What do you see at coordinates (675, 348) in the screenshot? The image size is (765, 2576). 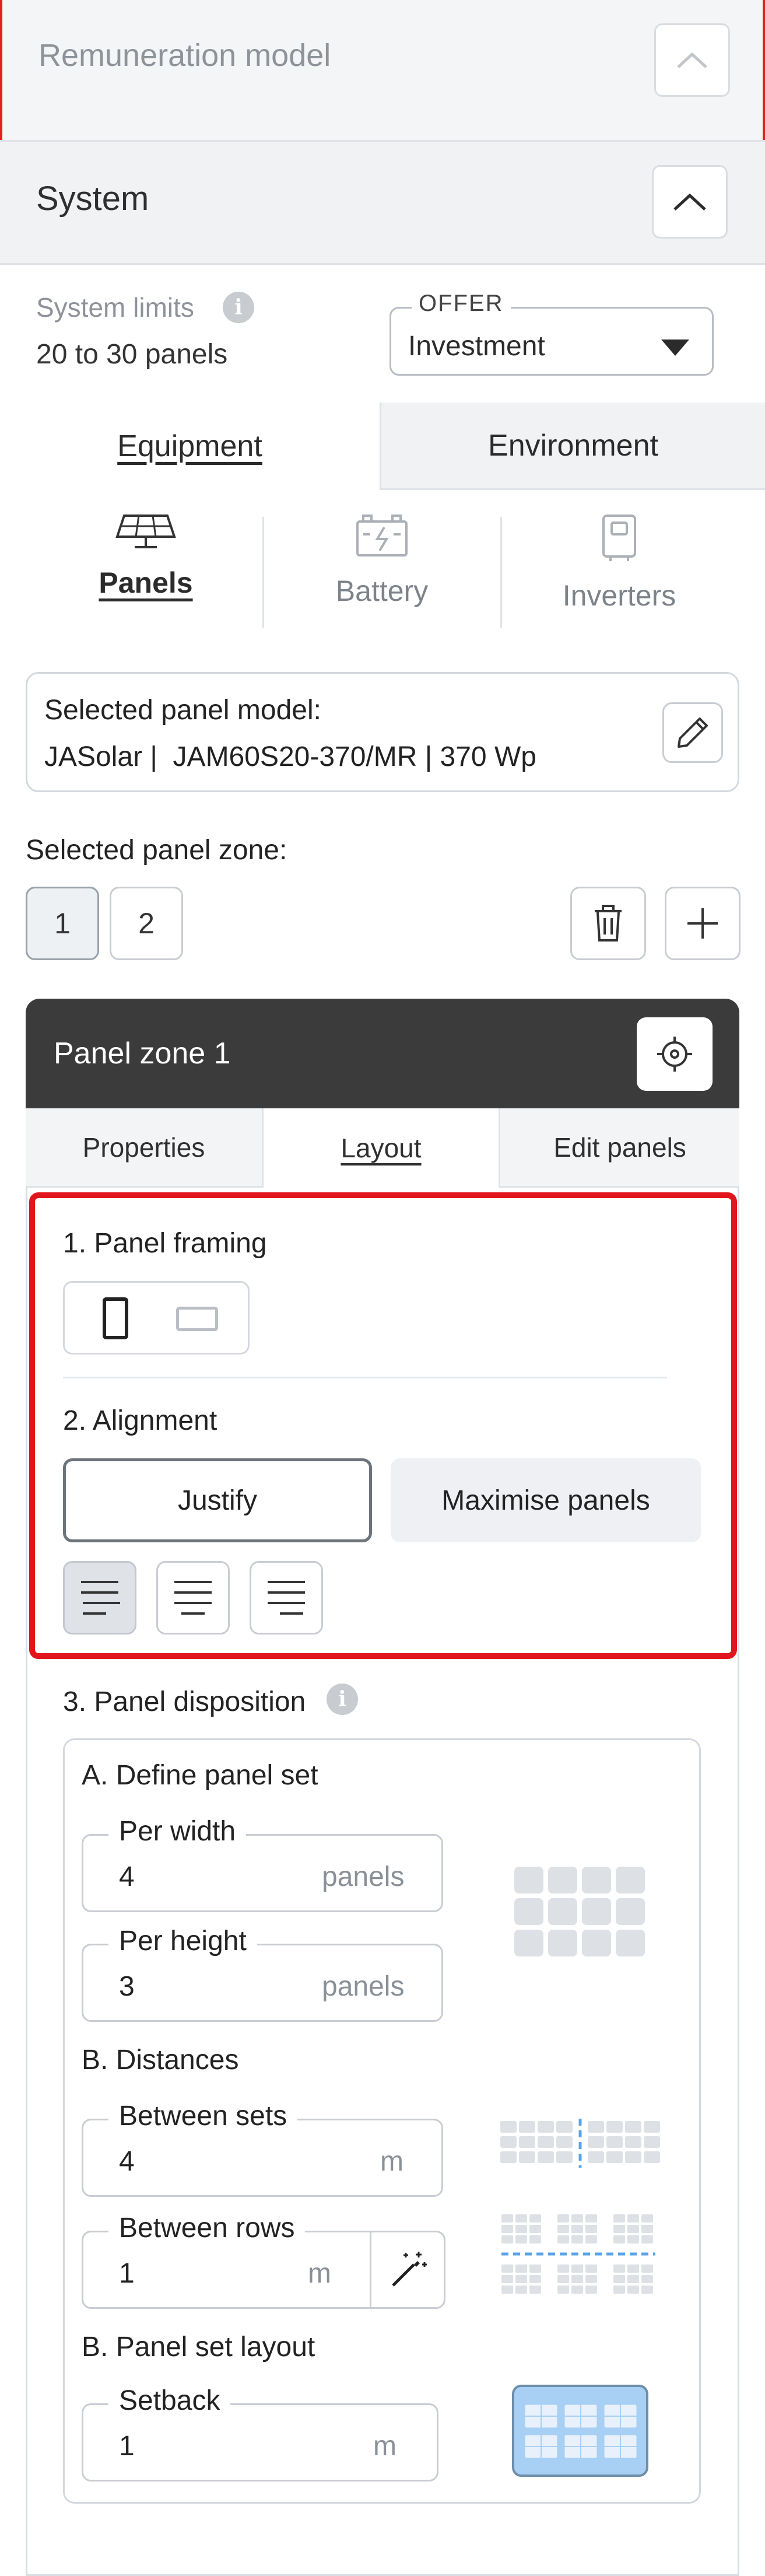 I see `caret-down-icon` at bounding box center [675, 348].